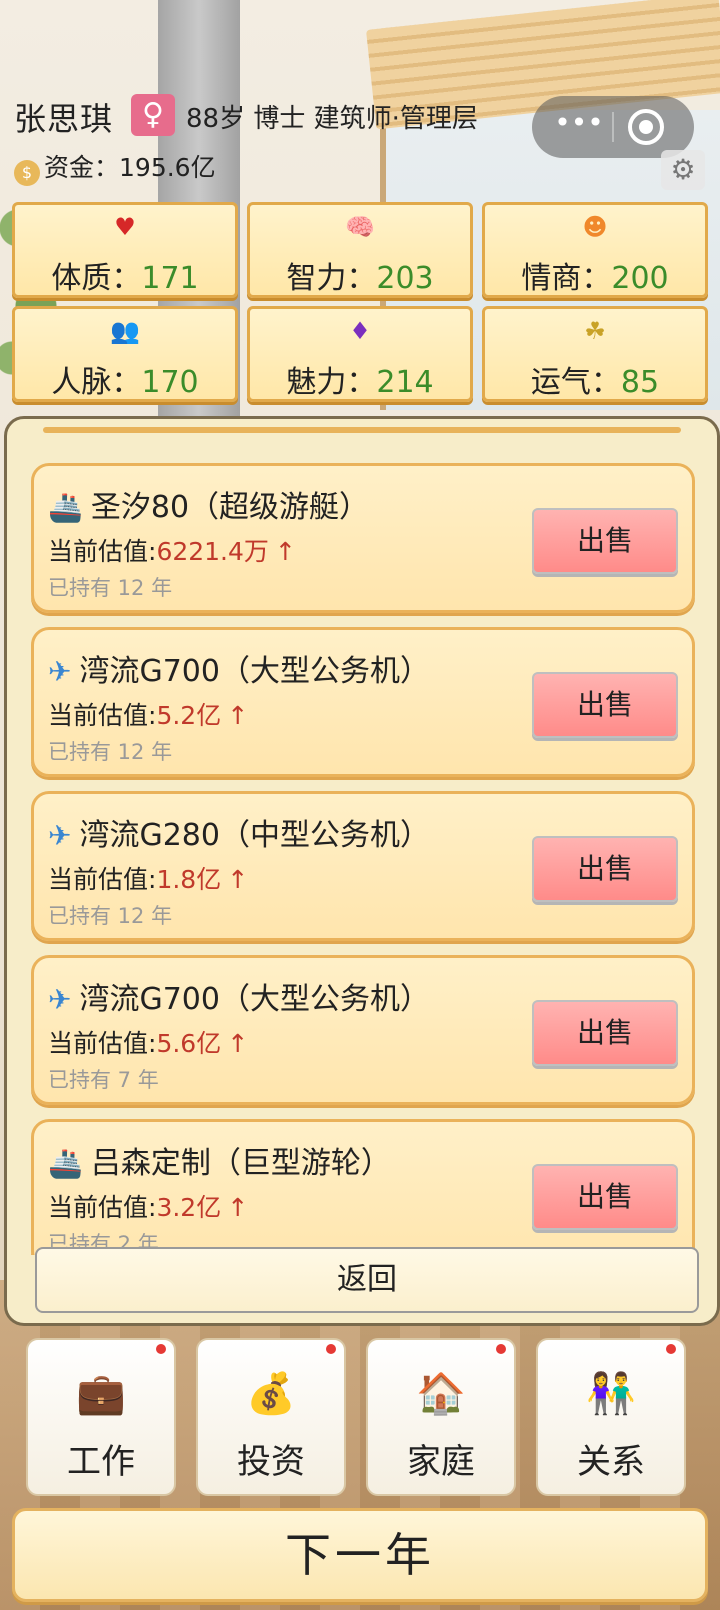  I want to click on asset-name: 吕森定制（巨型游轮）, so click(240, 1163).